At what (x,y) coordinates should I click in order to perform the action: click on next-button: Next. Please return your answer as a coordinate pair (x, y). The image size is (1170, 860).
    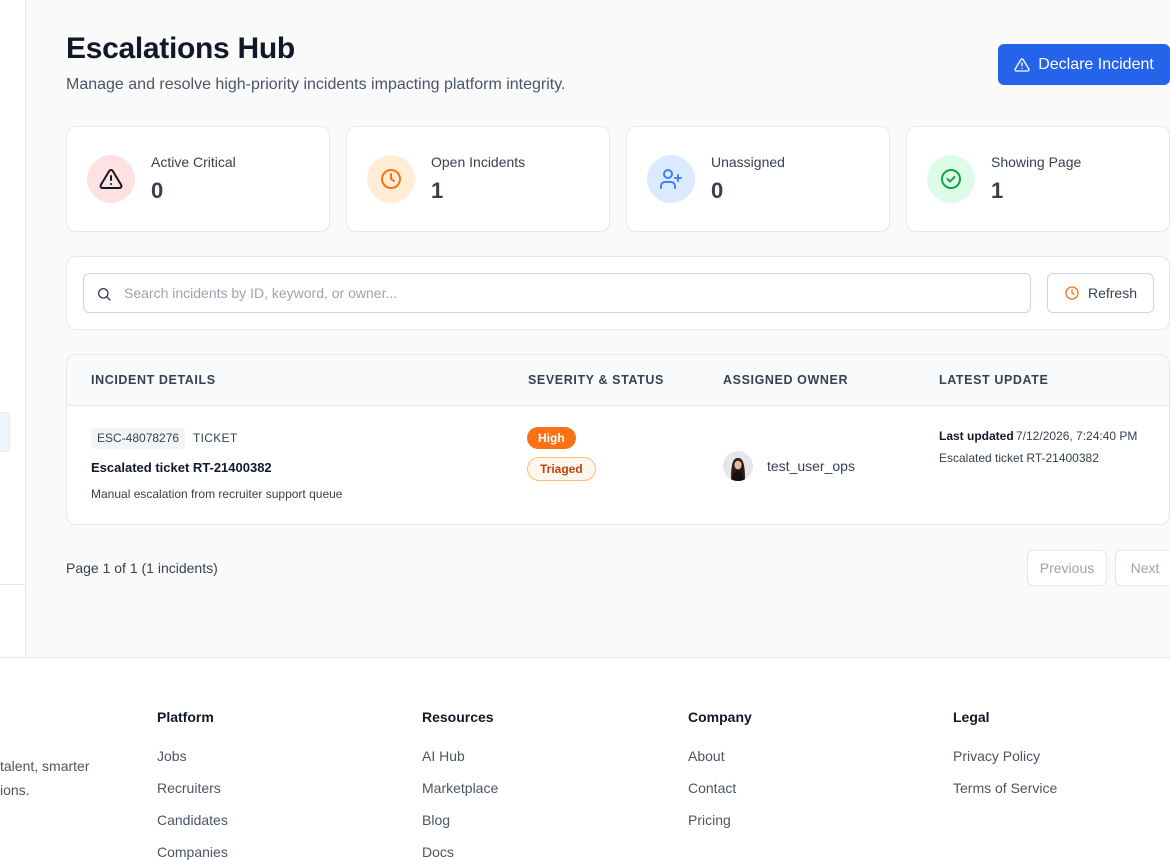
    Looking at the image, I should click on (1142, 568).